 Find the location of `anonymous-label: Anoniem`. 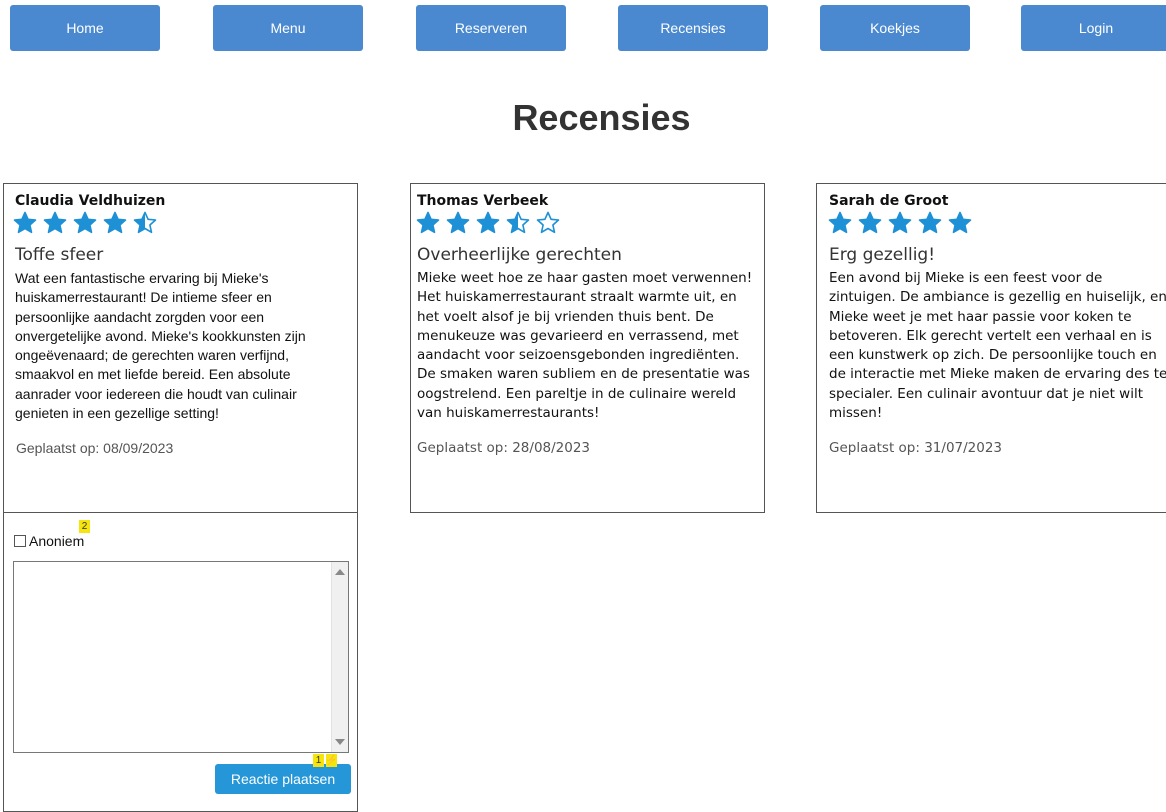

anonymous-label: Anoniem is located at coordinates (57, 541).